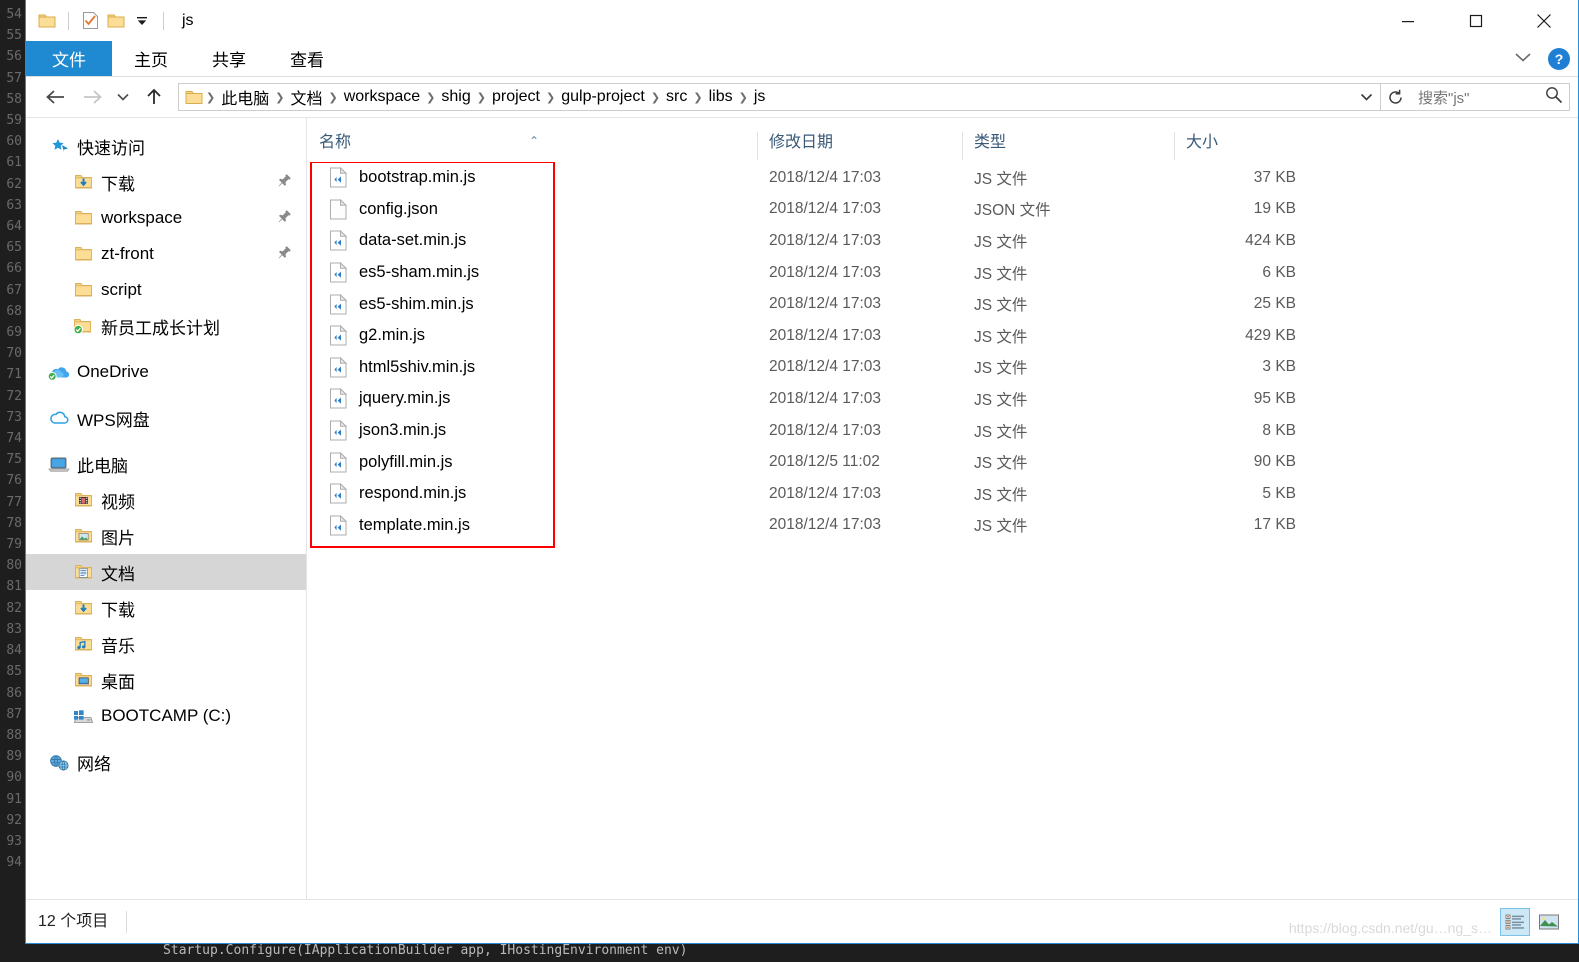  What do you see at coordinates (721, 97) in the screenshot?
I see `breadcrumb-item: libs` at bounding box center [721, 97].